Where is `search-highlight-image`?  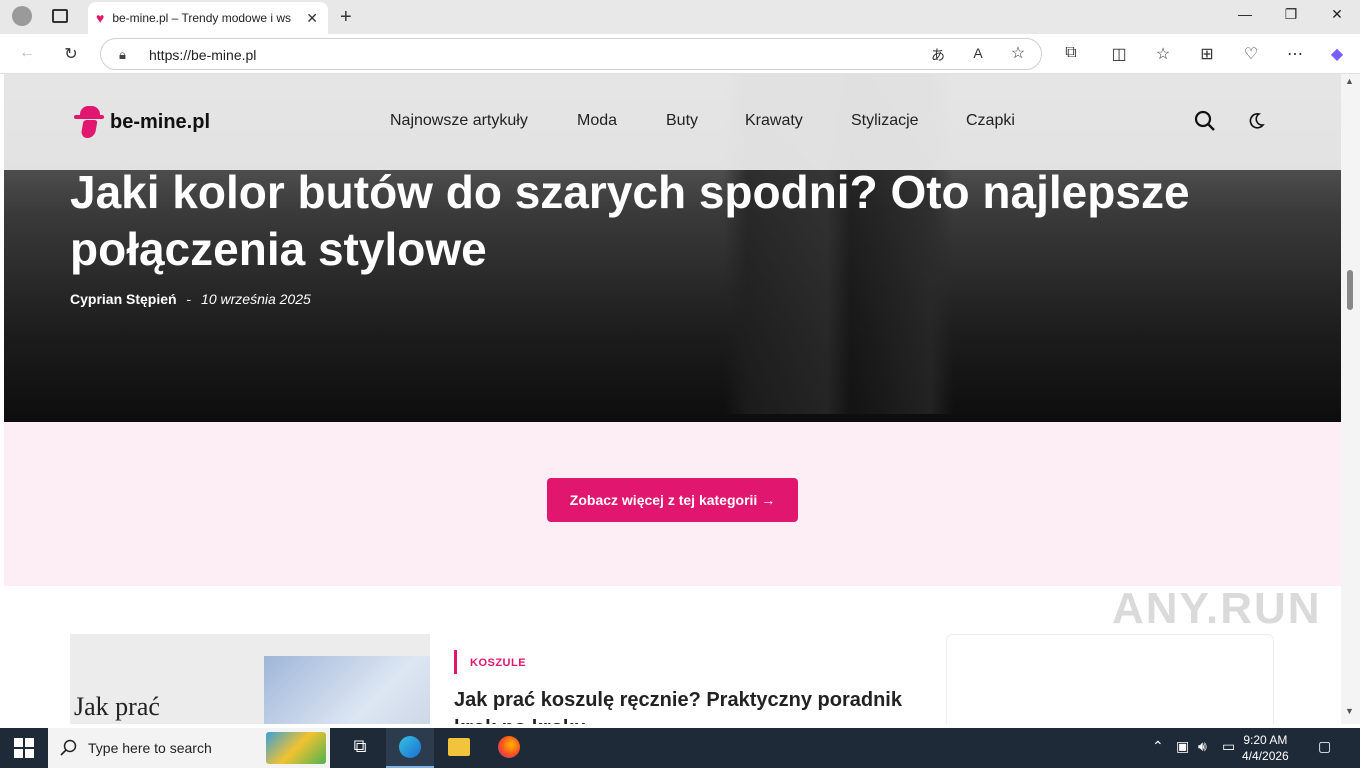
search-highlight-image is located at coordinates (296, 748).